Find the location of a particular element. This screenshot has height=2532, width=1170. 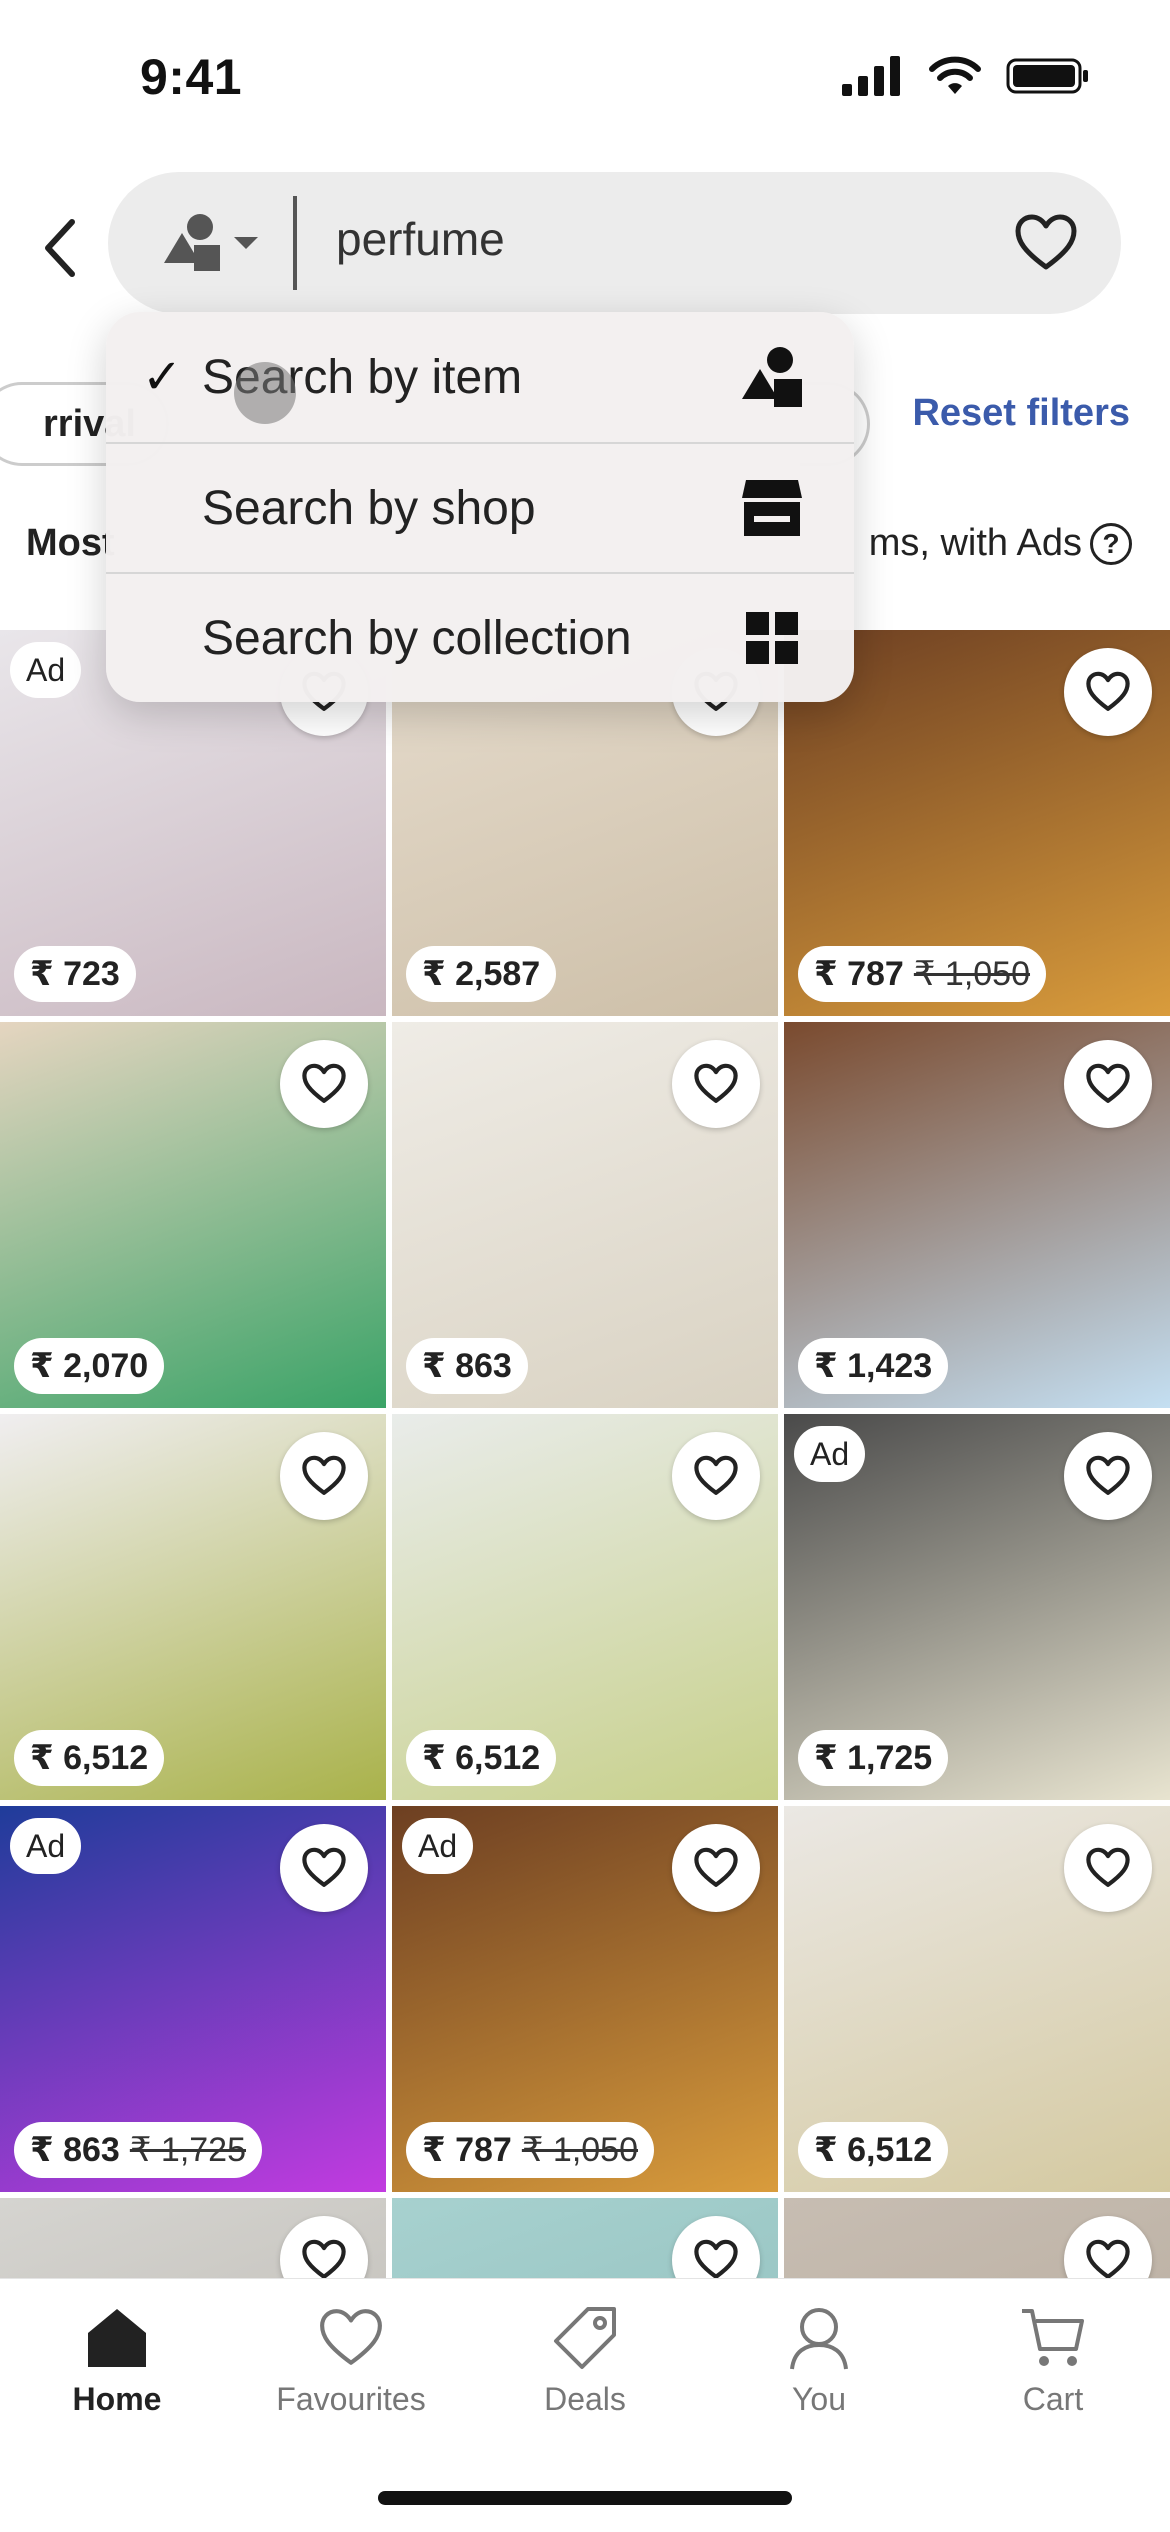

tab-you: You is located at coordinates (819, 2380).